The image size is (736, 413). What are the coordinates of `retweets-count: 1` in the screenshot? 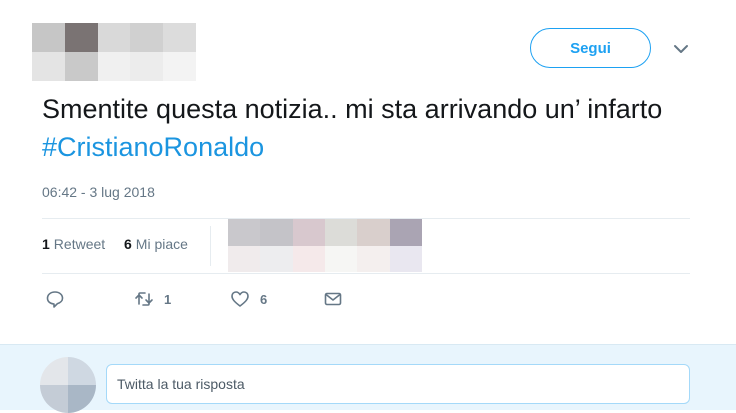 It's located at (46, 244).